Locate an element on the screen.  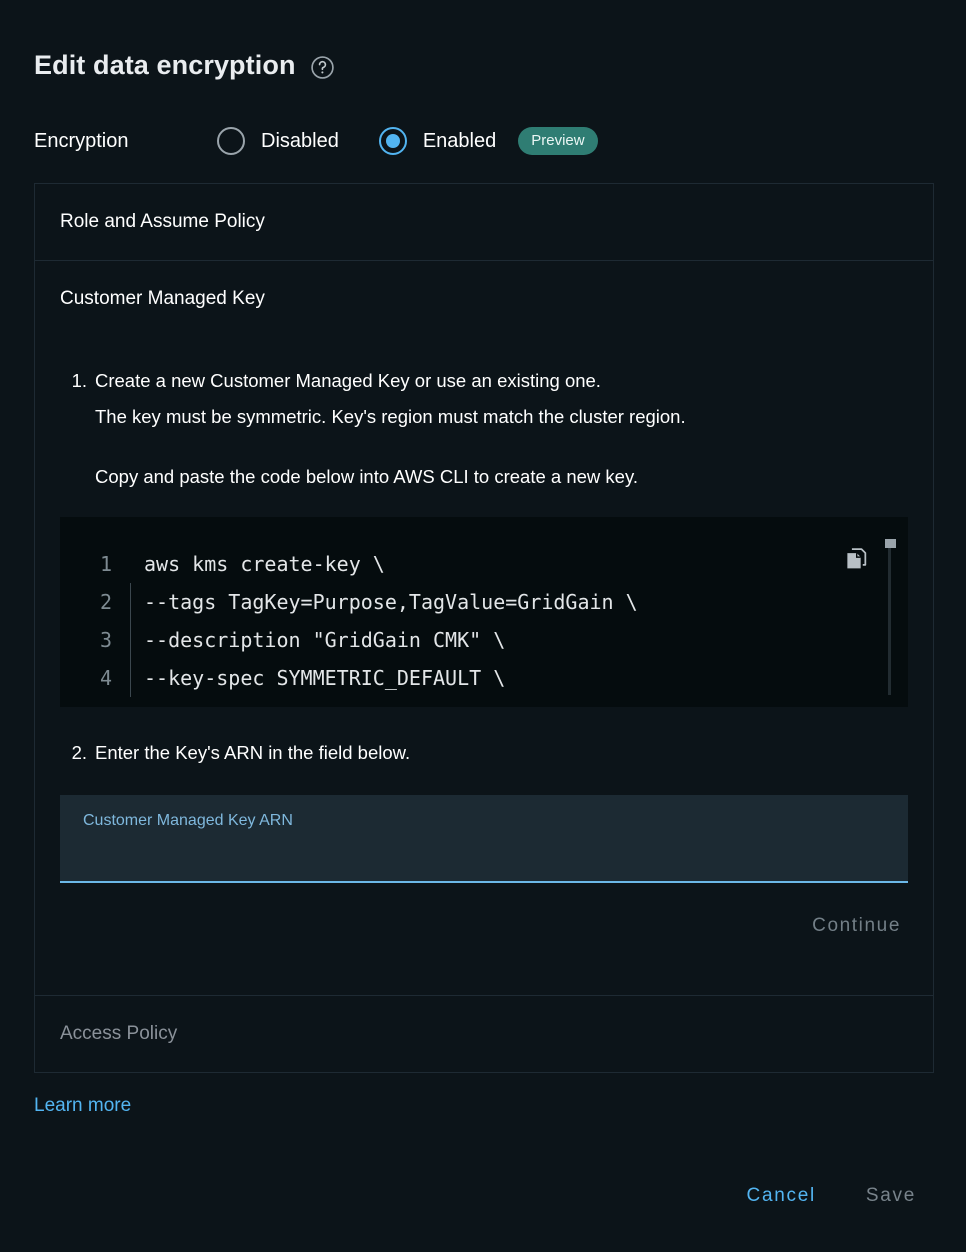
step-1-number: 1. is located at coordinates (79, 380).